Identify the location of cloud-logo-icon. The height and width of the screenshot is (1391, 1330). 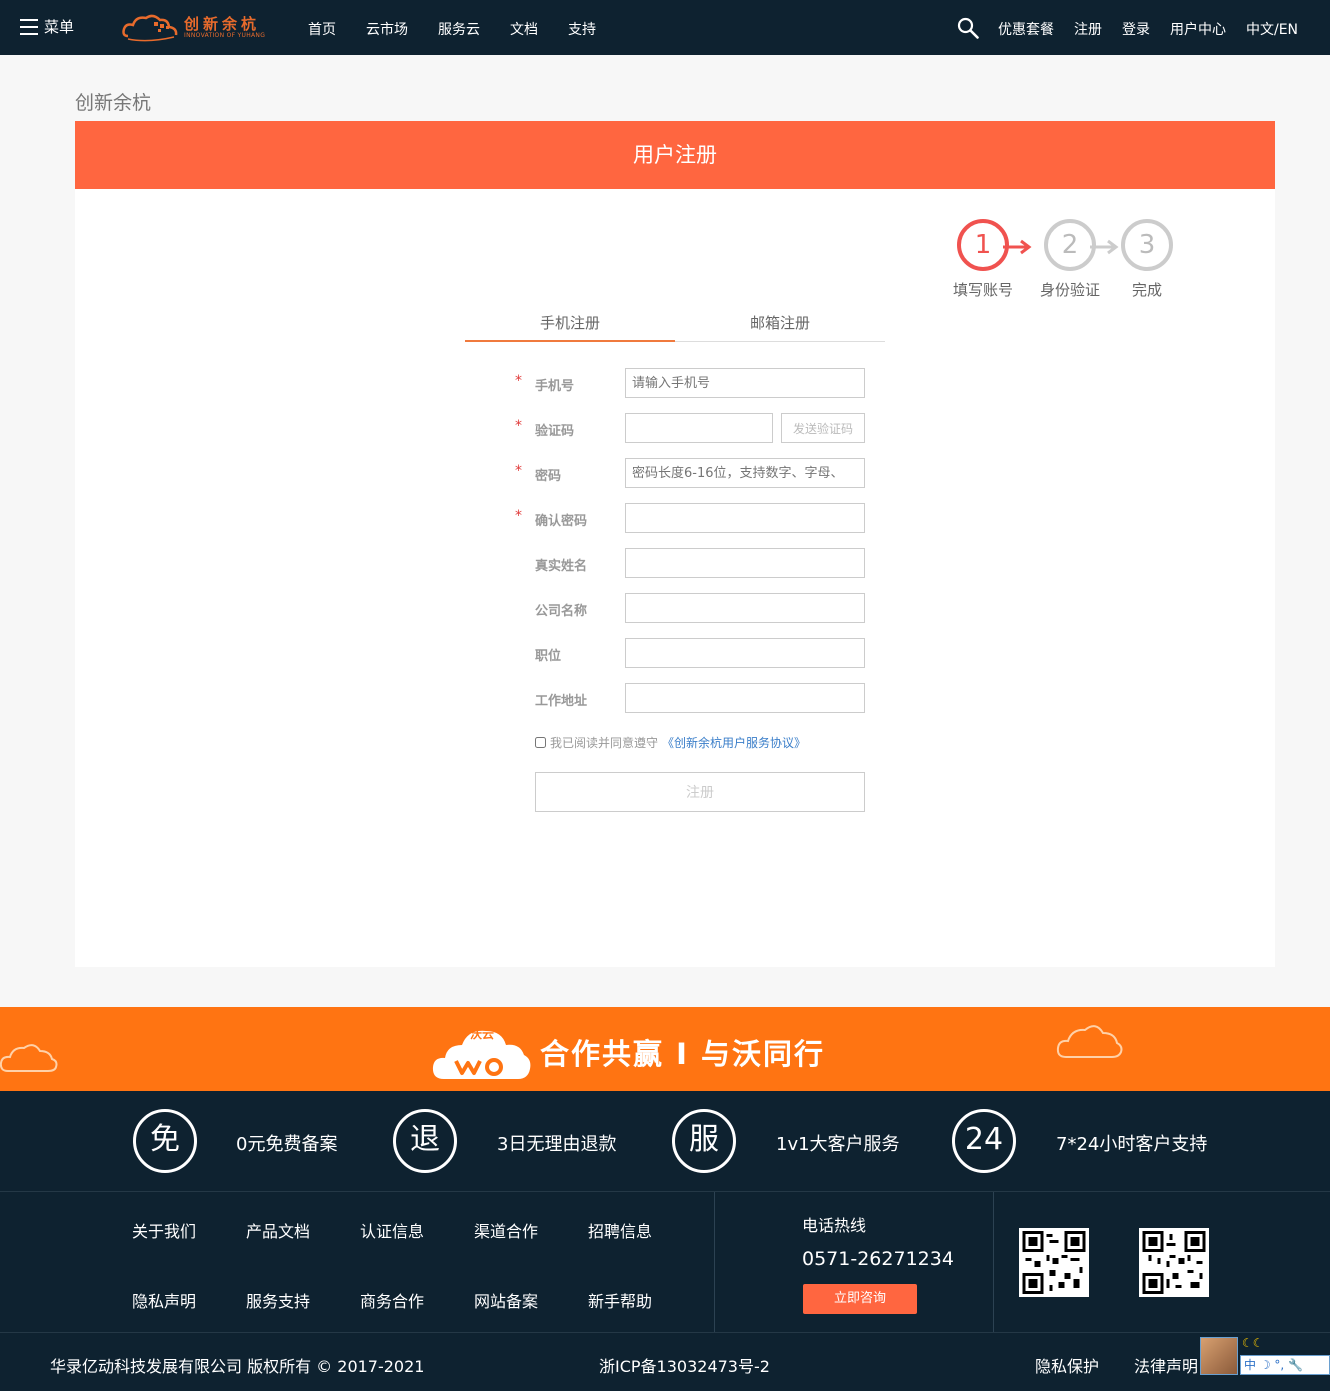
(150, 28).